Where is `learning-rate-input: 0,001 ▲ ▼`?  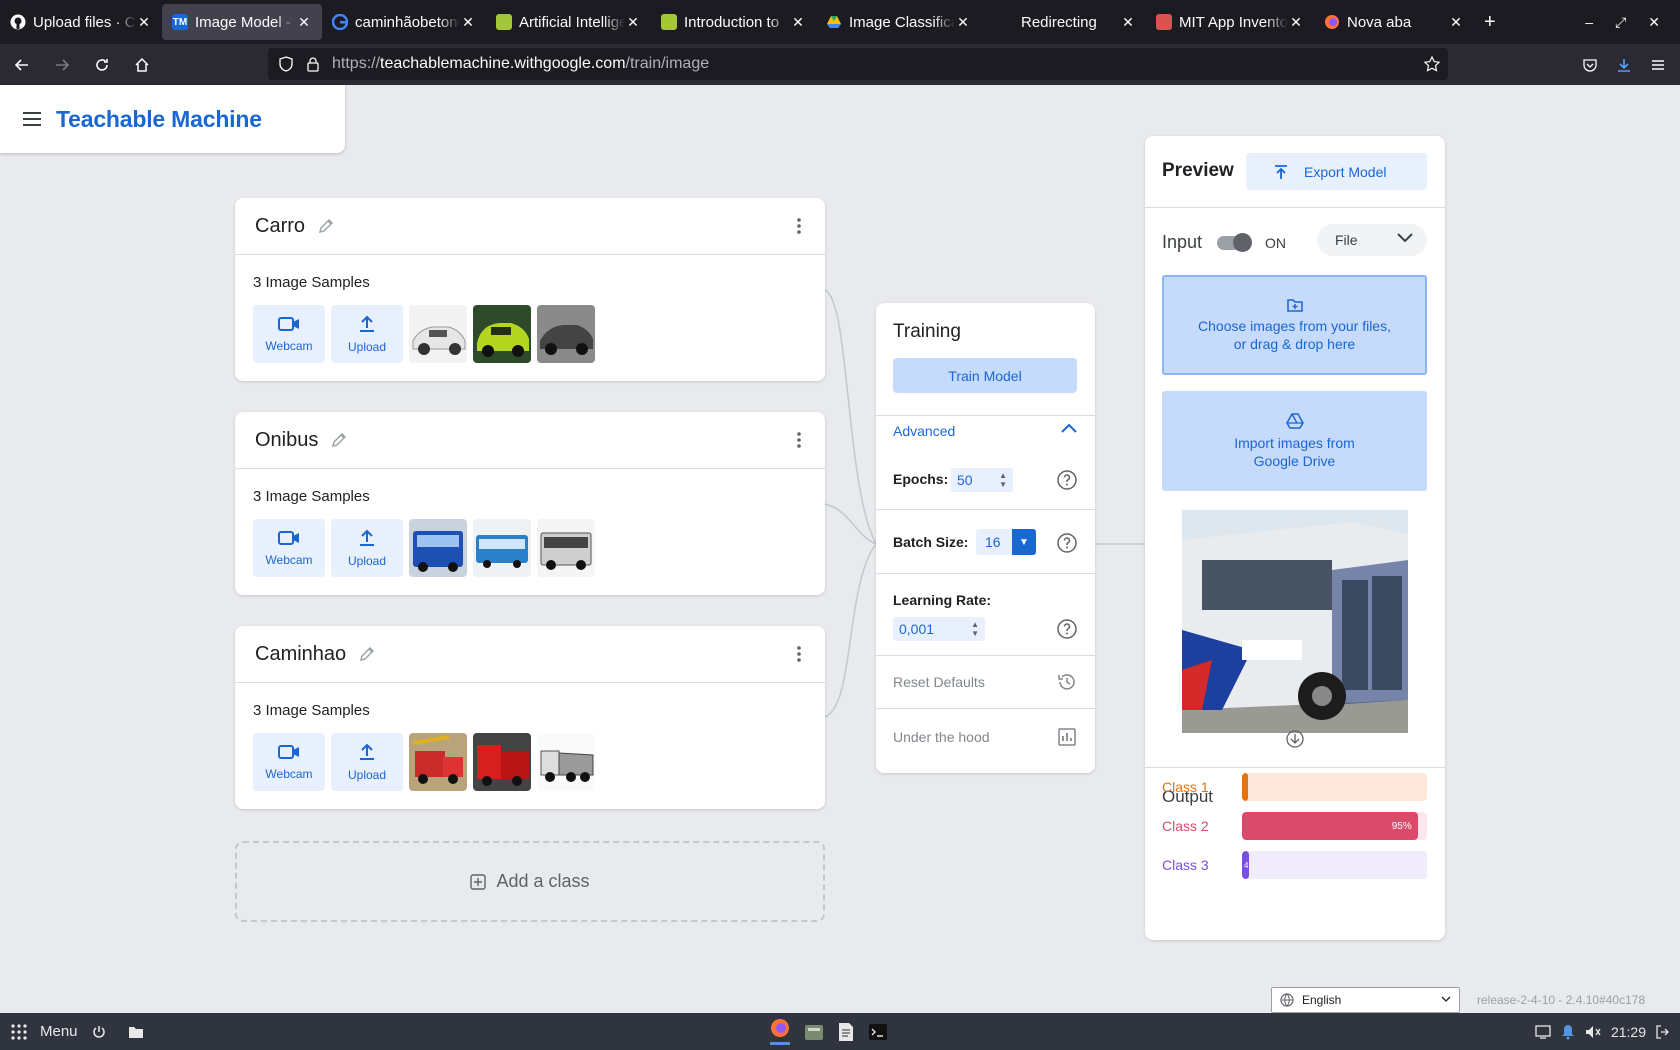 learning-rate-input: 0,001 ▲ ▼ is located at coordinates (939, 629).